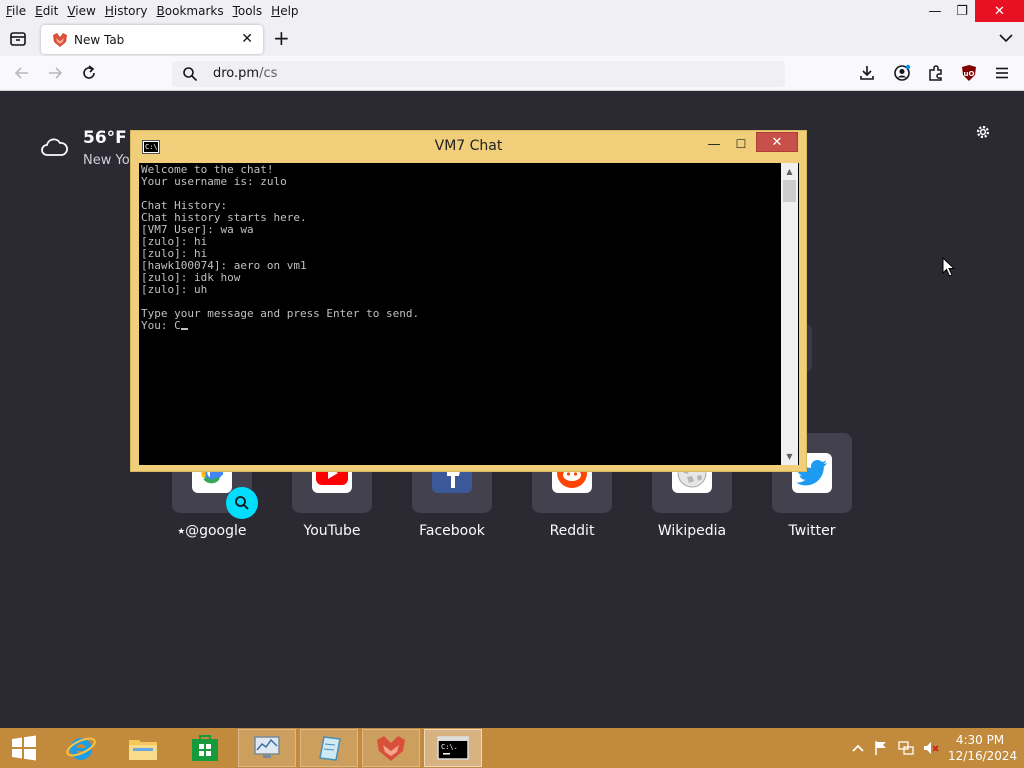  What do you see at coordinates (789, 314) in the screenshot?
I see `console-scrollbar: ▲ ▼` at bounding box center [789, 314].